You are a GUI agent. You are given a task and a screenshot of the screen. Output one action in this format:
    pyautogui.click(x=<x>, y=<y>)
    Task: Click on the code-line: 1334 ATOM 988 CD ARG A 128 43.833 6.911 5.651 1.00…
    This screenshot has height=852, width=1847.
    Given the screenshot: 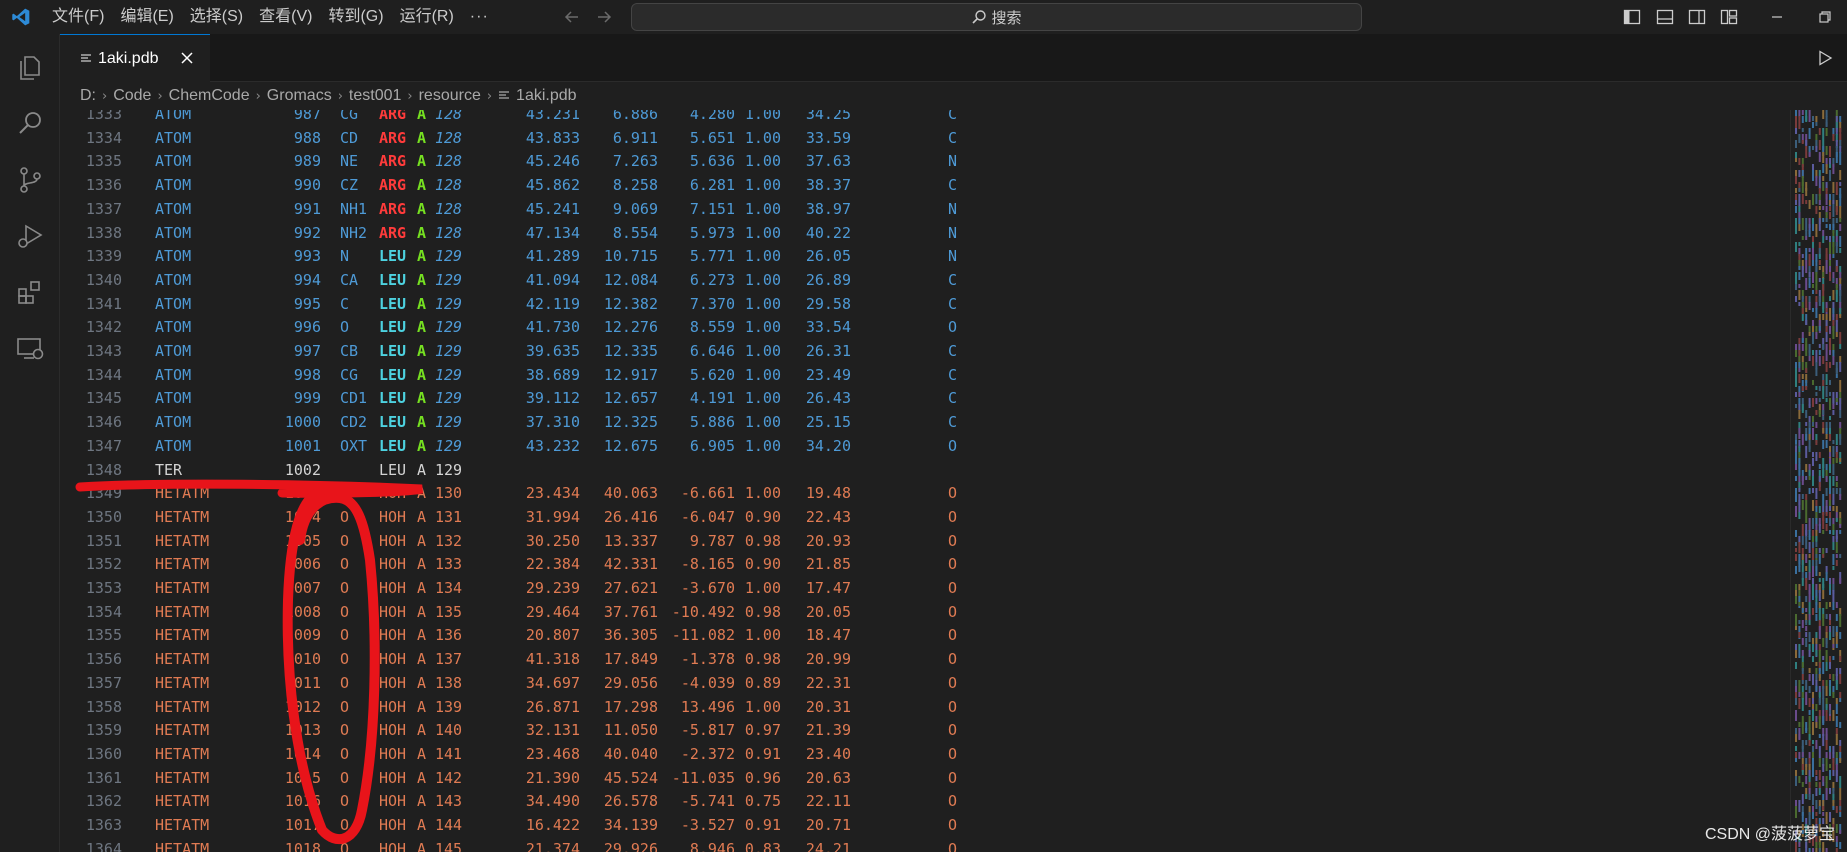 What is the action you would take?
    pyautogui.click(x=925, y=139)
    